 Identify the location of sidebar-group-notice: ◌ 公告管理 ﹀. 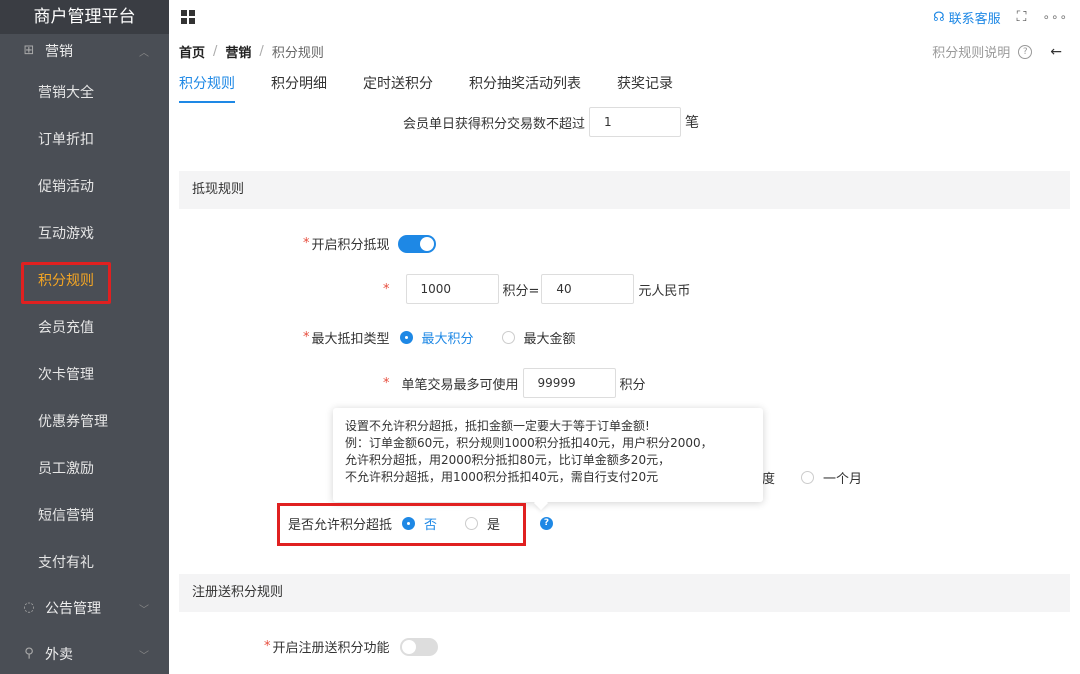
(84, 608).